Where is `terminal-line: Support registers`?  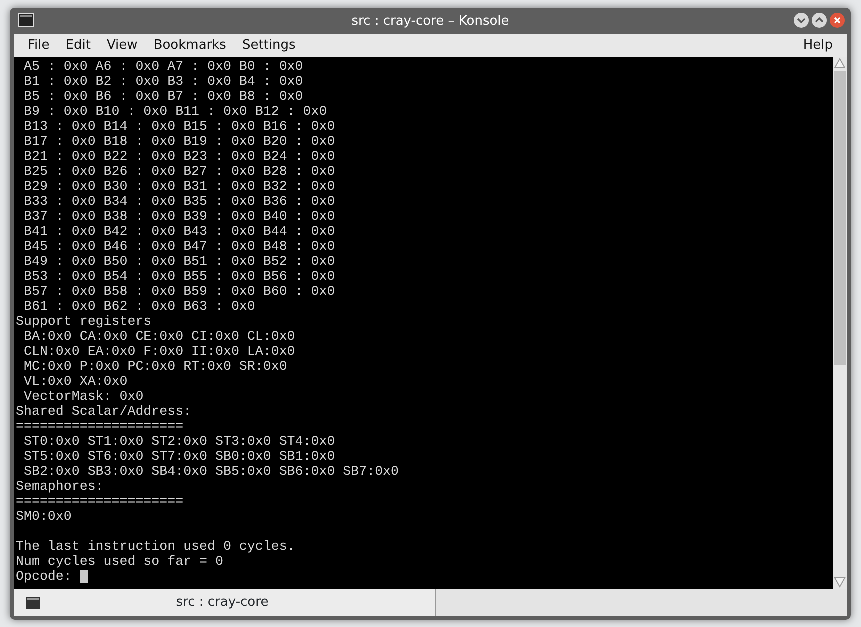
terminal-line: Support registers is located at coordinates (84, 321).